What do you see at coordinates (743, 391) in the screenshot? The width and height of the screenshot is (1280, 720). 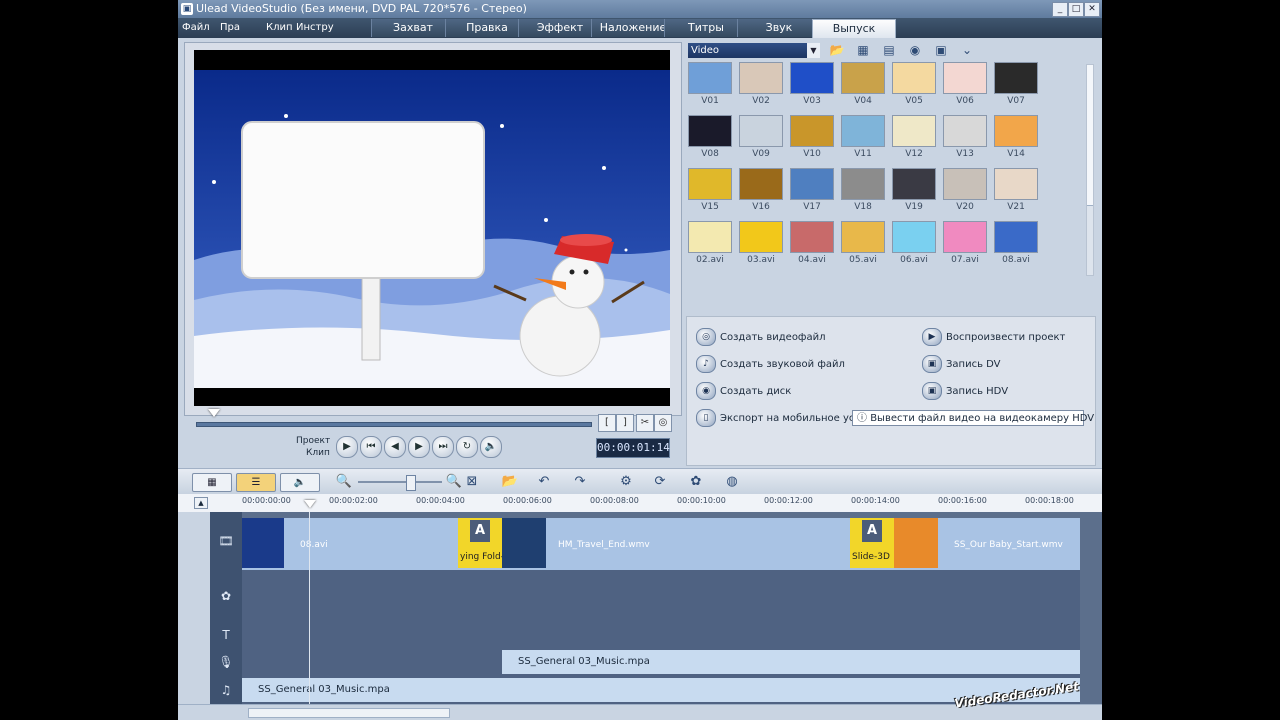 I see `create-disc-option: ◉ Создать диск` at bounding box center [743, 391].